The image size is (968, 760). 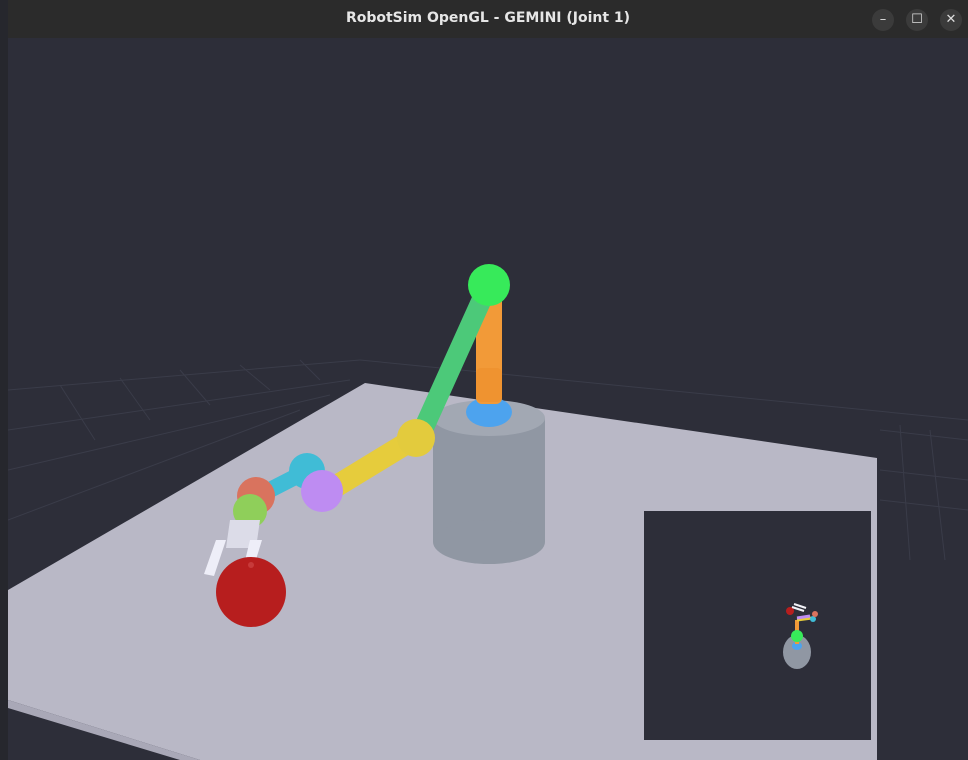 I want to click on minimap-view, so click(x=757, y=625).